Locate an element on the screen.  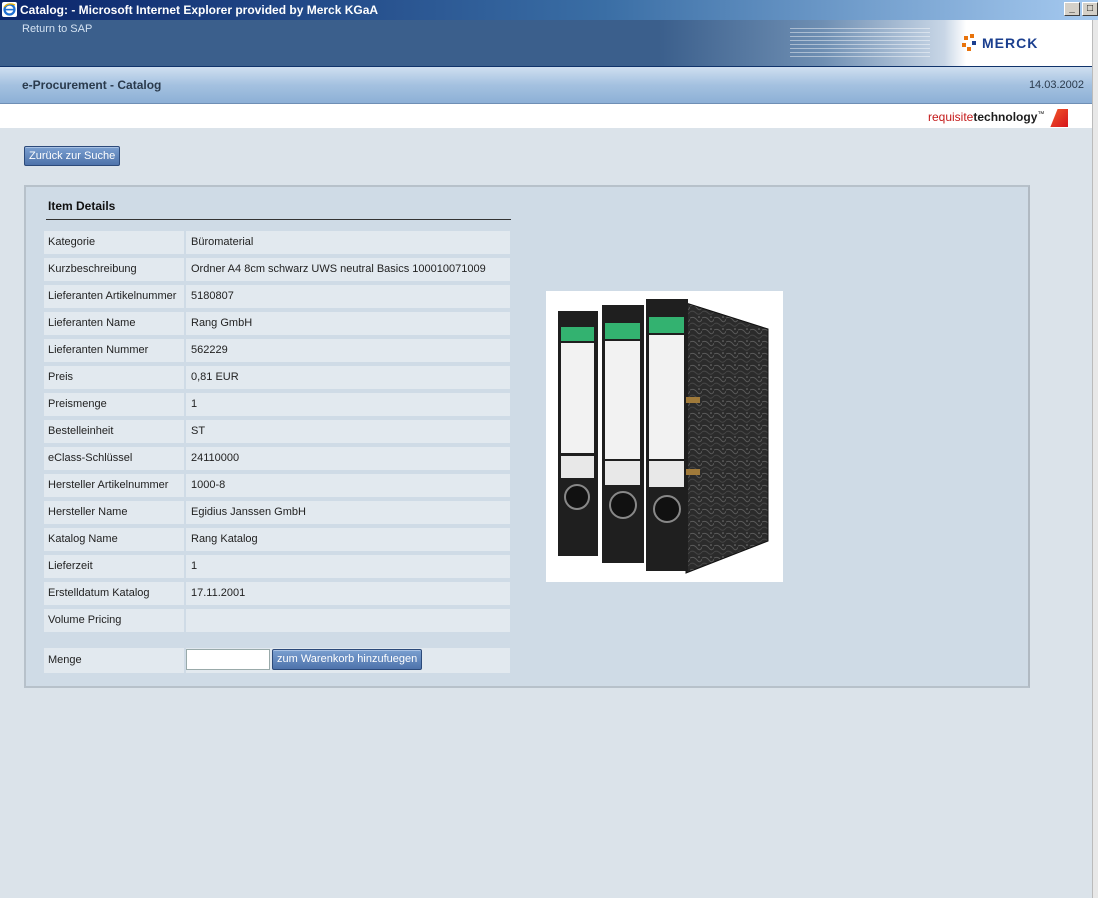
trademark-mark: ™ is located at coordinates (1041, 115).